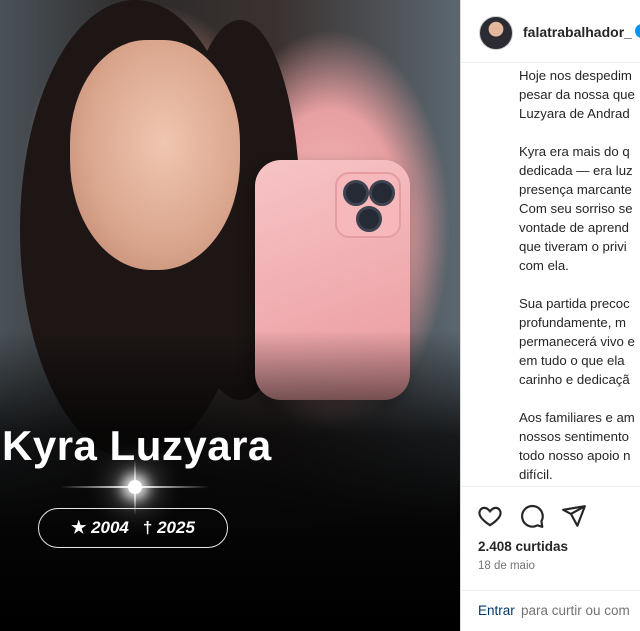 This screenshot has width=640, height=631. I want to click on caption-line: carinho e dedicaçã, so click(574, 379).